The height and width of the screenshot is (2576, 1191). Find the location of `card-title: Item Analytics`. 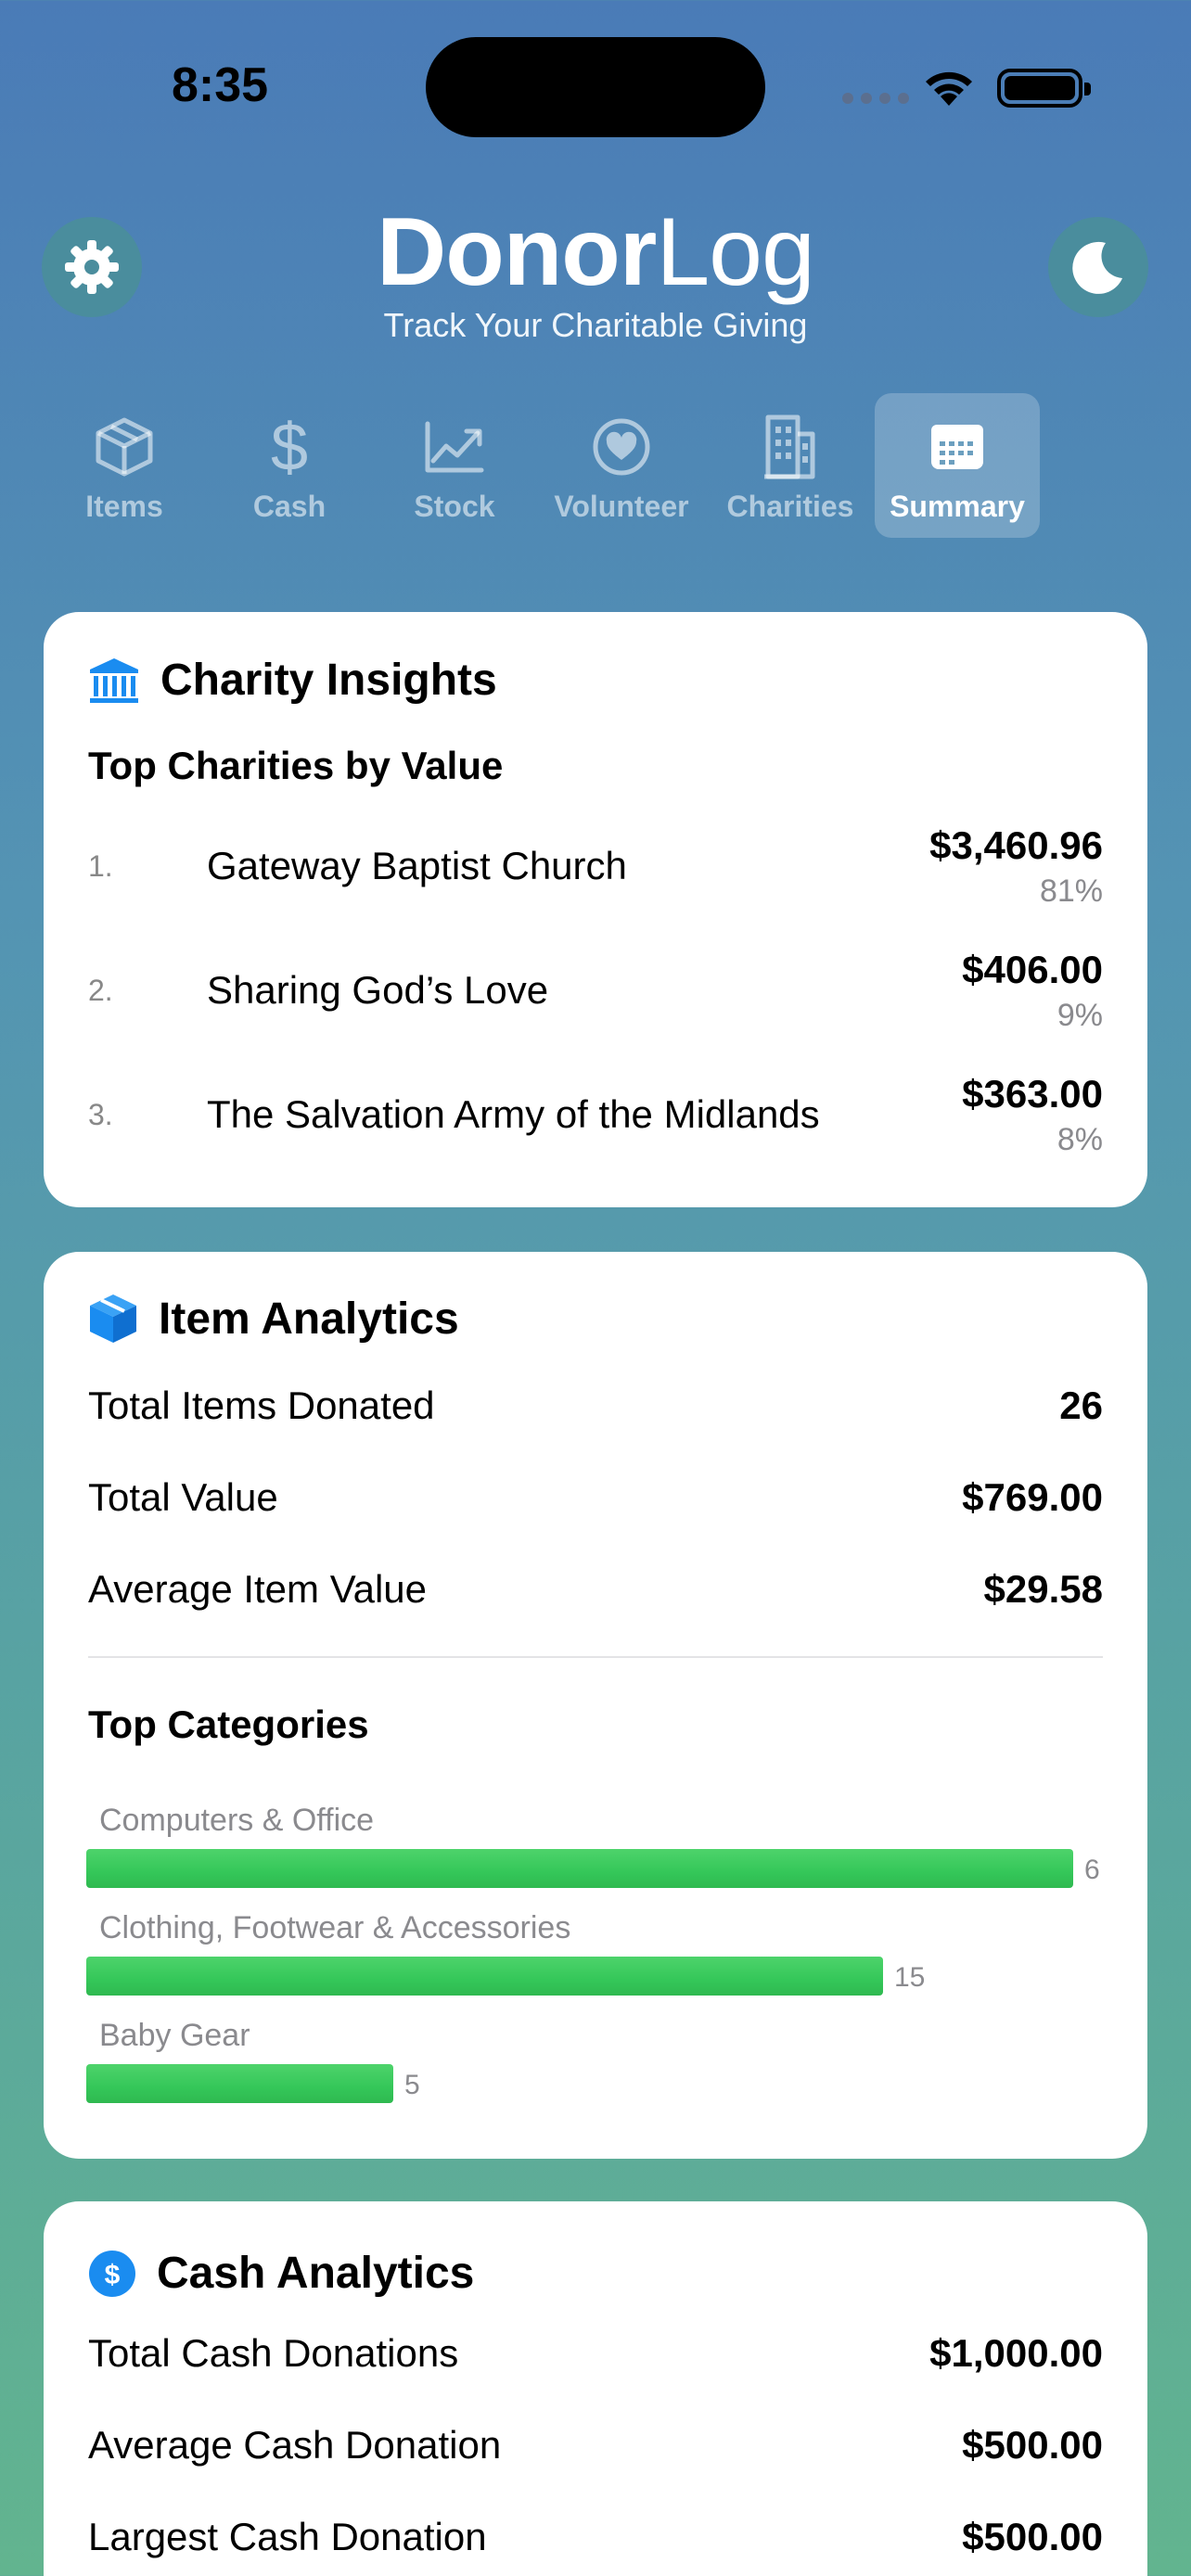

card-title: Item Analytics is located at coordinates (309, 1319).